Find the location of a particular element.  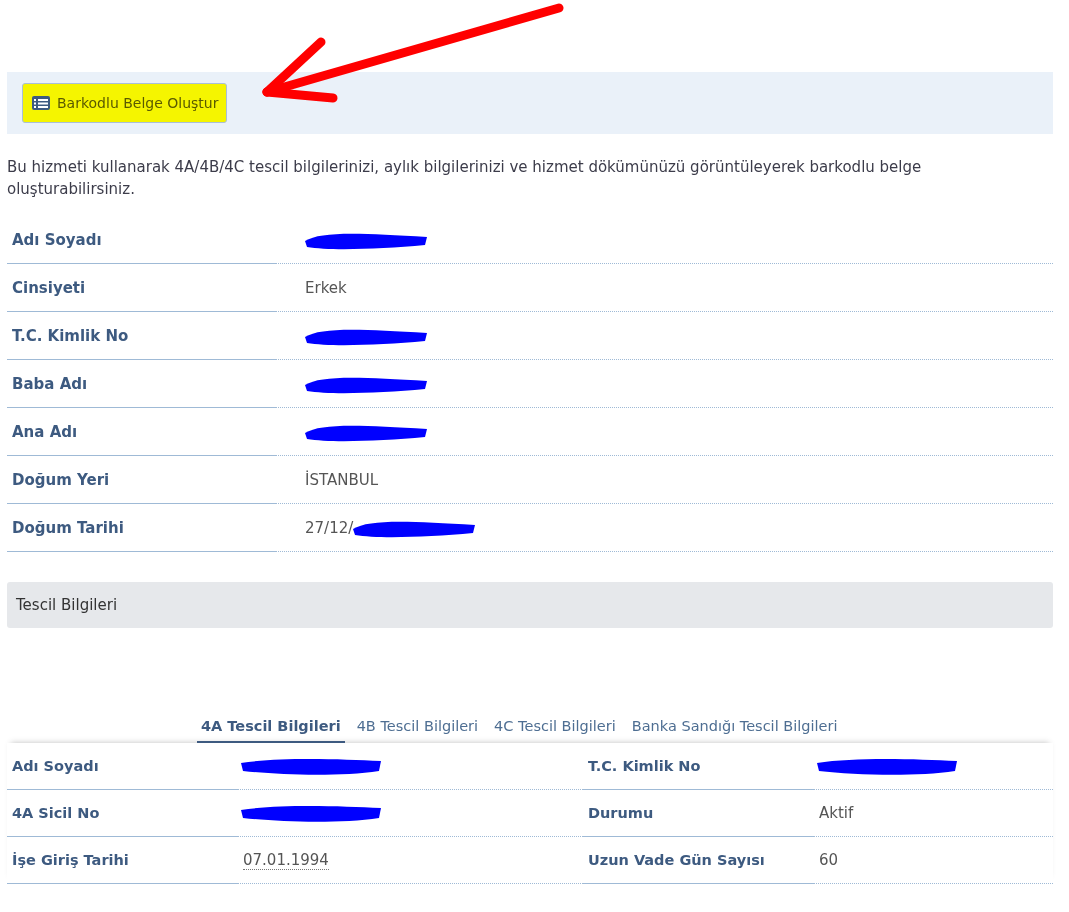

field-value: Aktif is located at coordinates (836, 813).